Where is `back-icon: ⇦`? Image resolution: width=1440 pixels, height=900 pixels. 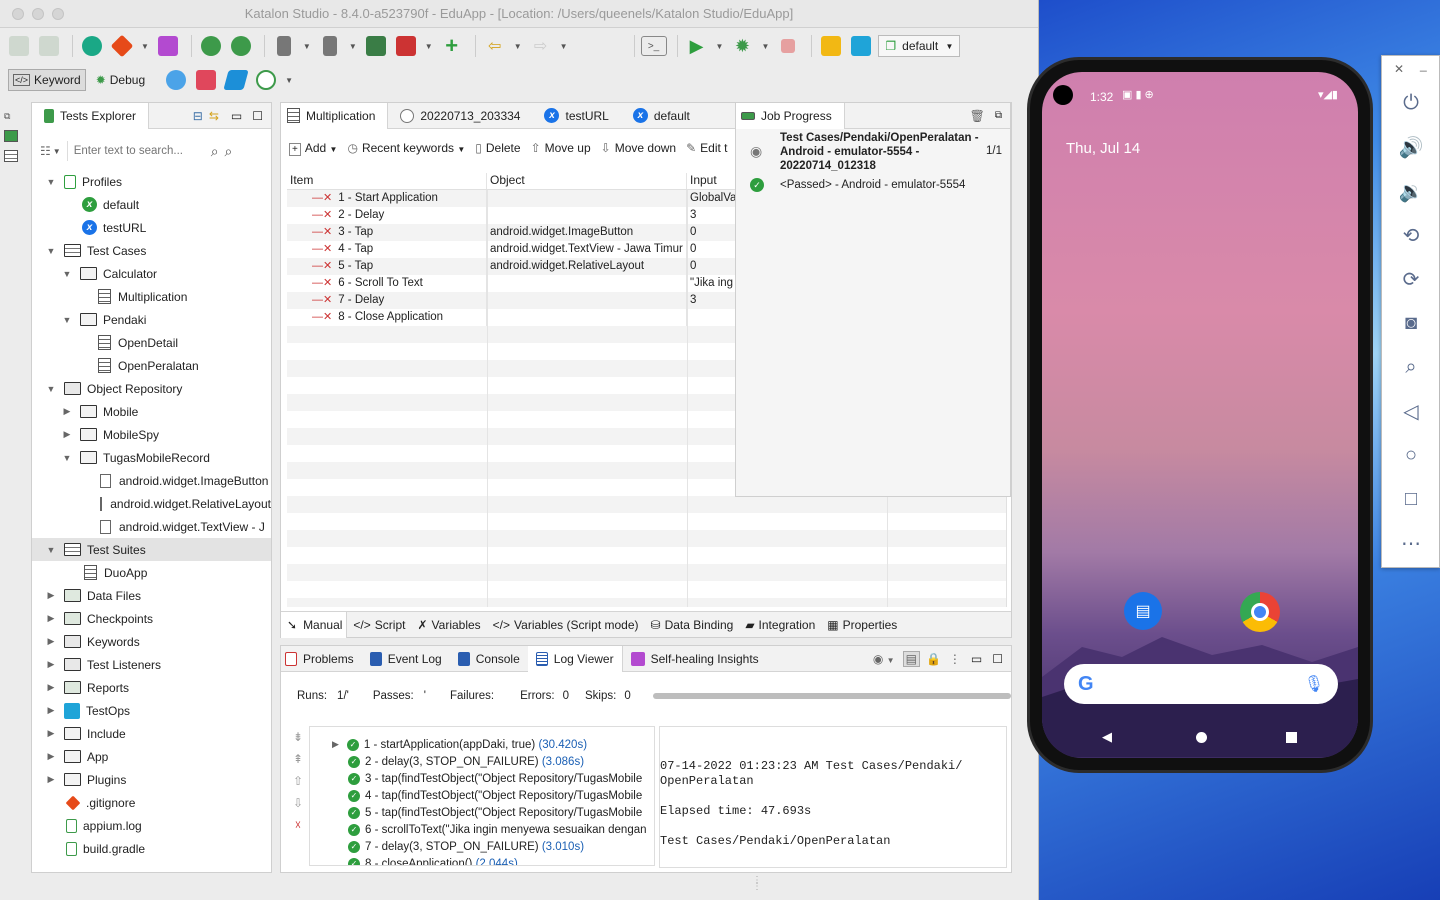
back-icon: ⇦ is located at coordinates (495, 46).